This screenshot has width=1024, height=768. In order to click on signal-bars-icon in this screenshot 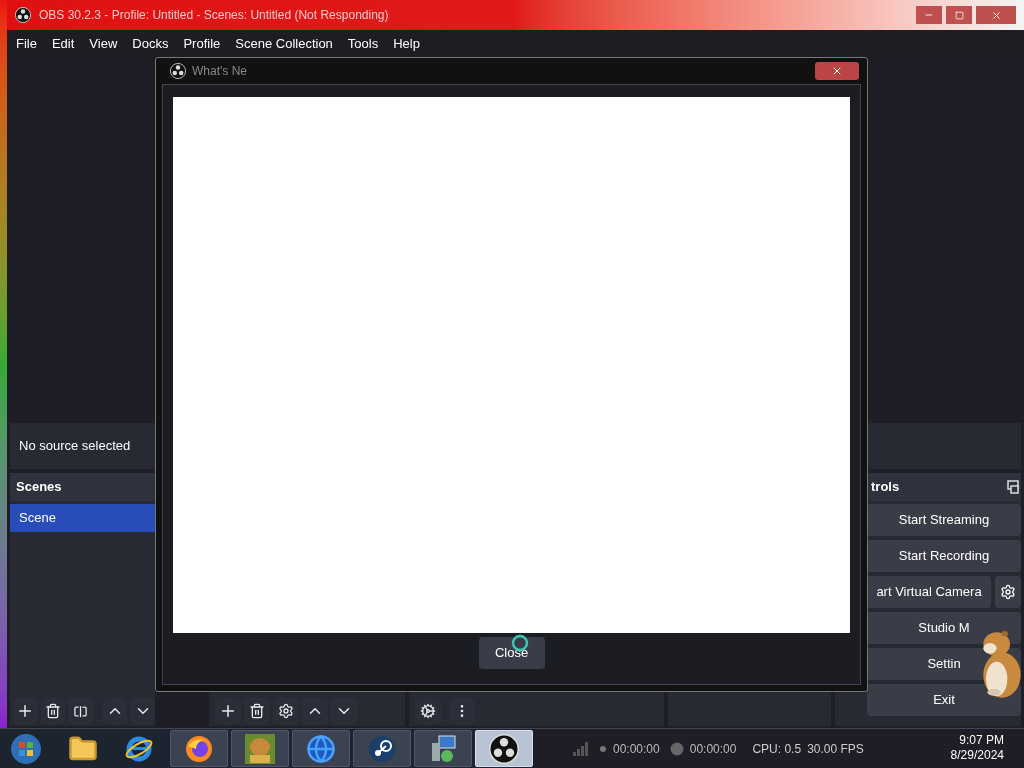, I will do `click(581, 748)`.